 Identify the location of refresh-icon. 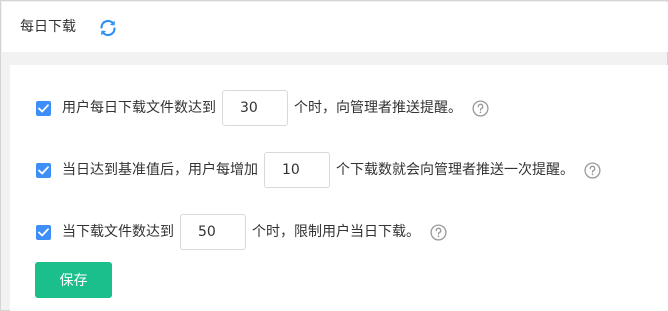
(108, 28).